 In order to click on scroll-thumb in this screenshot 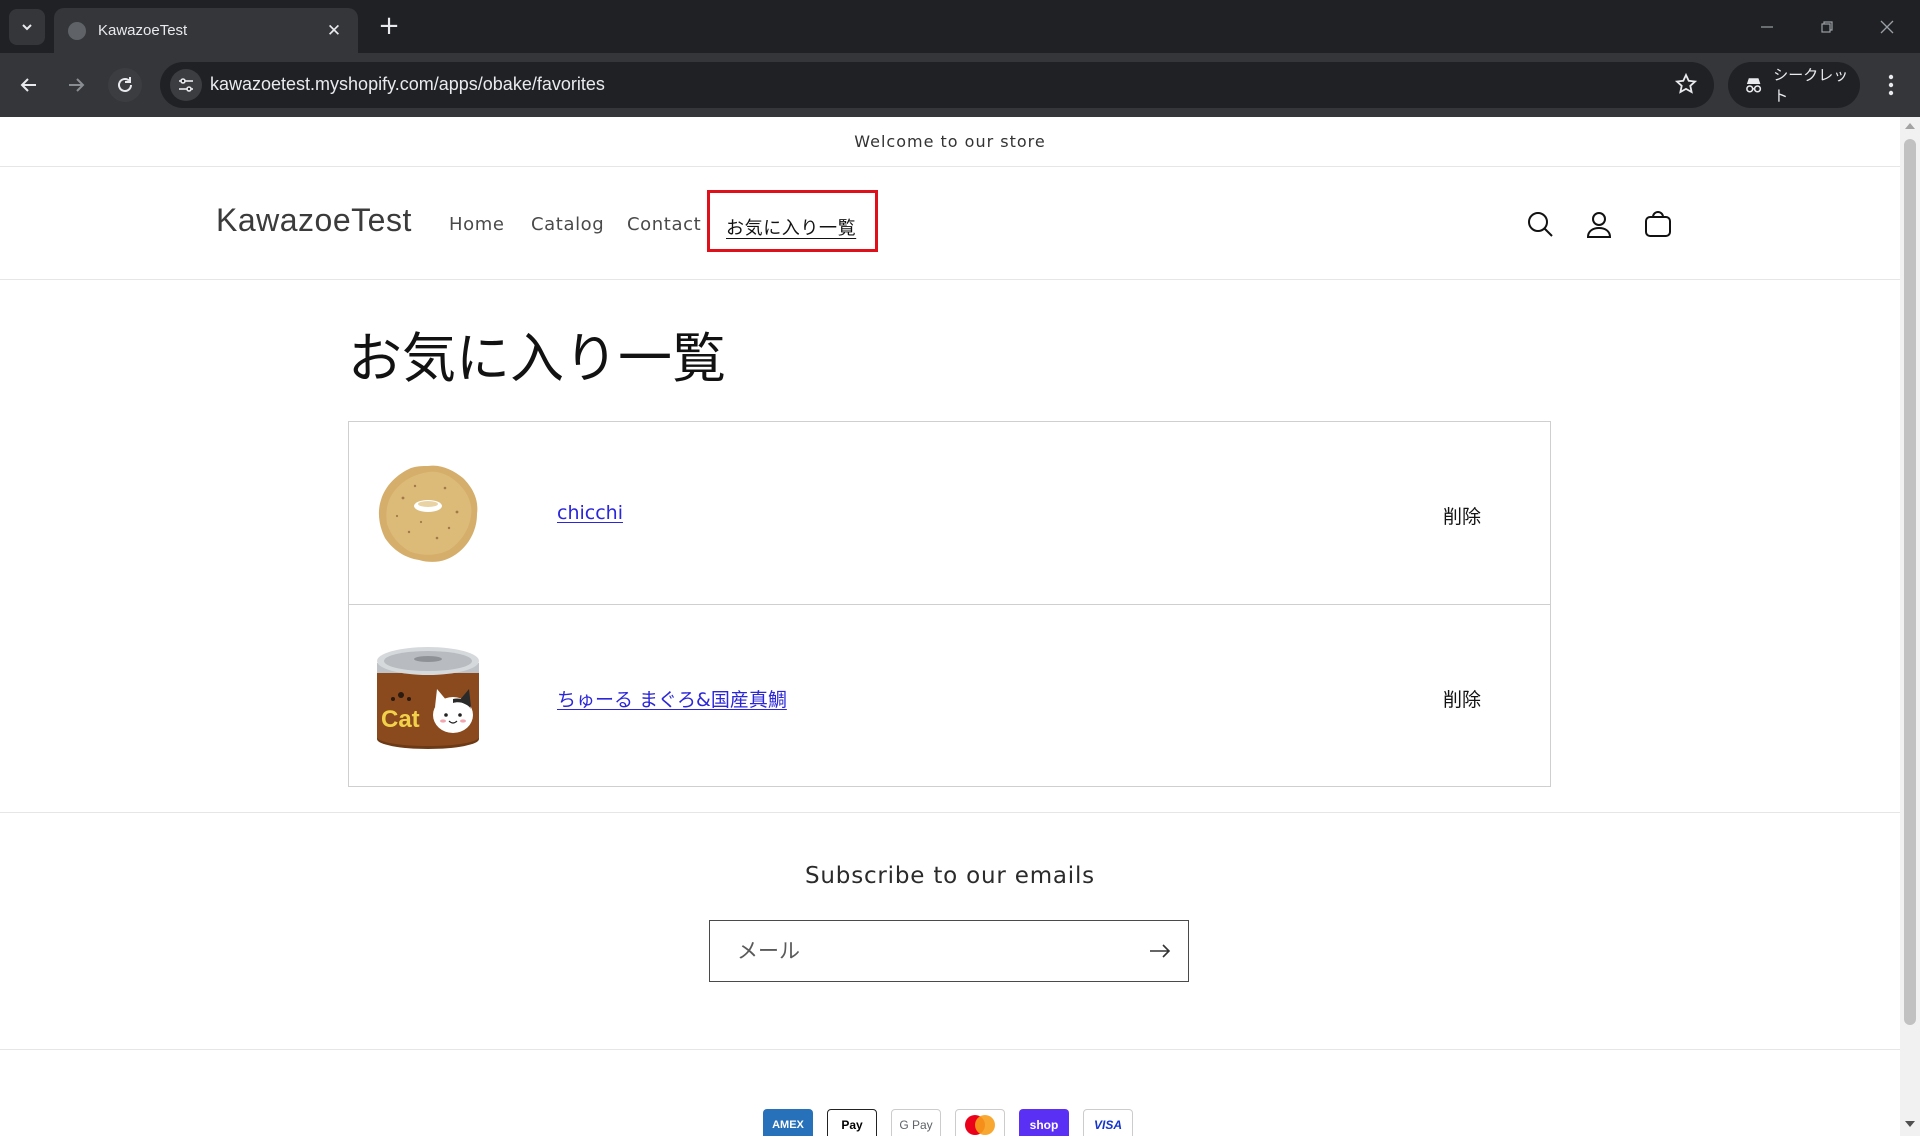, I will do `click(1910, 582)`.